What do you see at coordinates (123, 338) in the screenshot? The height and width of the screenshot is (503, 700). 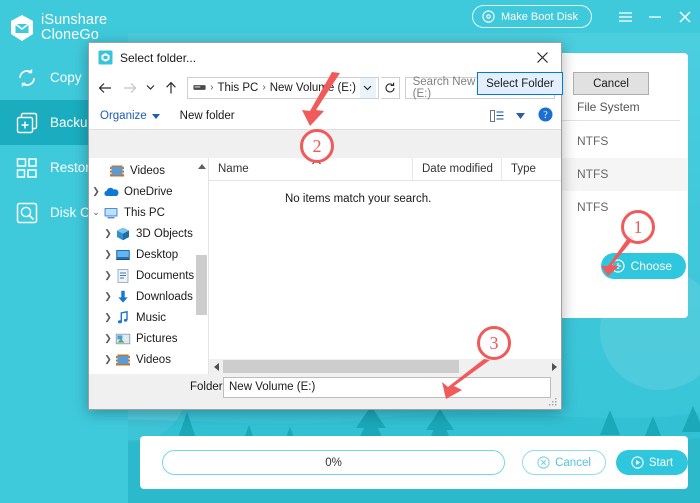 I see `pictures-icon` at bounding box center [123, 338].